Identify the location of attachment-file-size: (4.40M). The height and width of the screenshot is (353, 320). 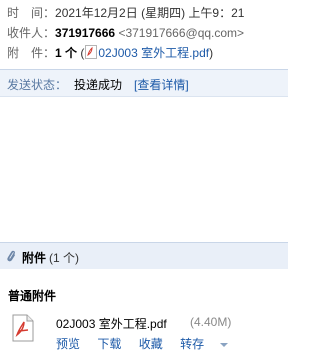
(211, 322).